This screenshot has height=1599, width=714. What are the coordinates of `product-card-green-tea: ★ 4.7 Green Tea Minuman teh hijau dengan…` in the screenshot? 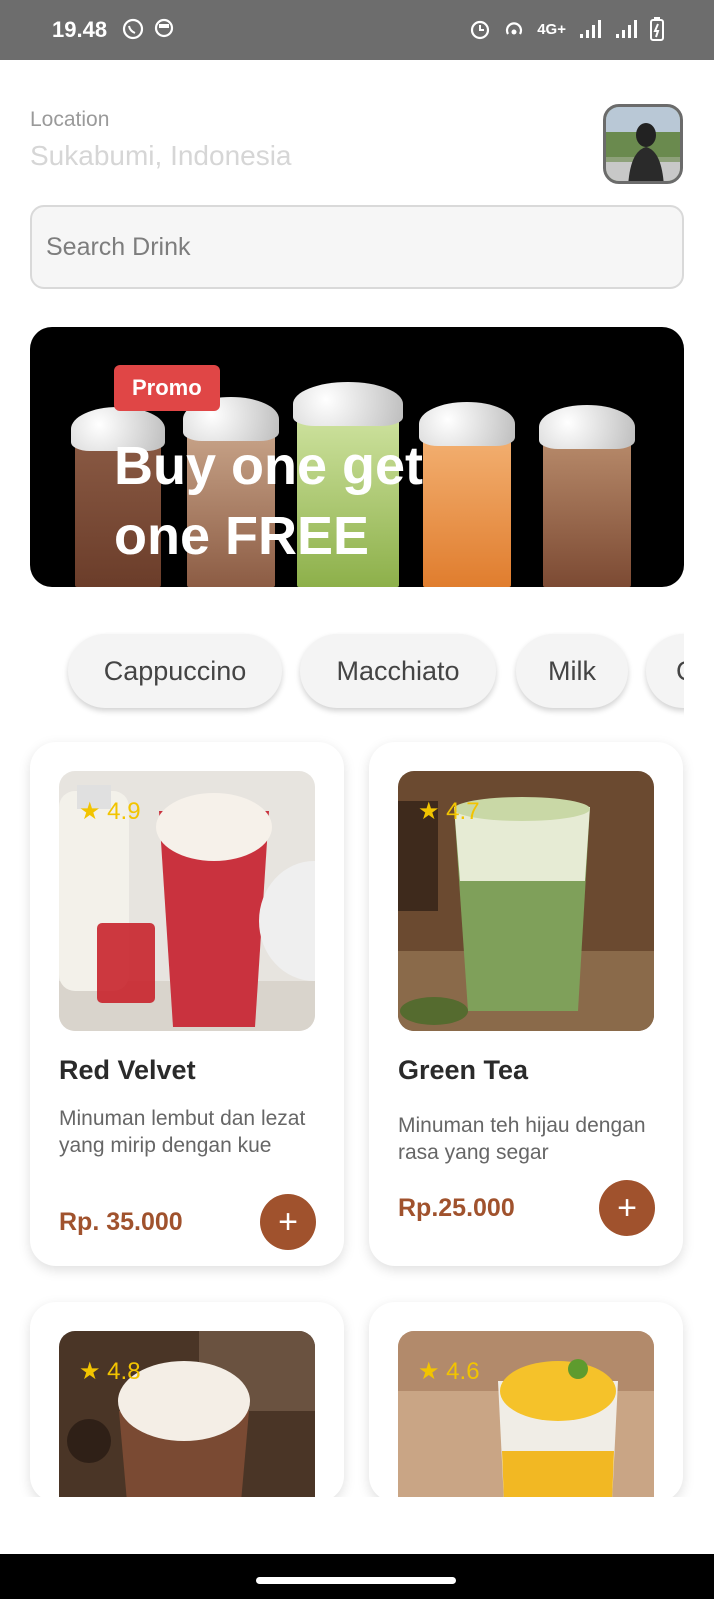 It's located at (526, 1004).